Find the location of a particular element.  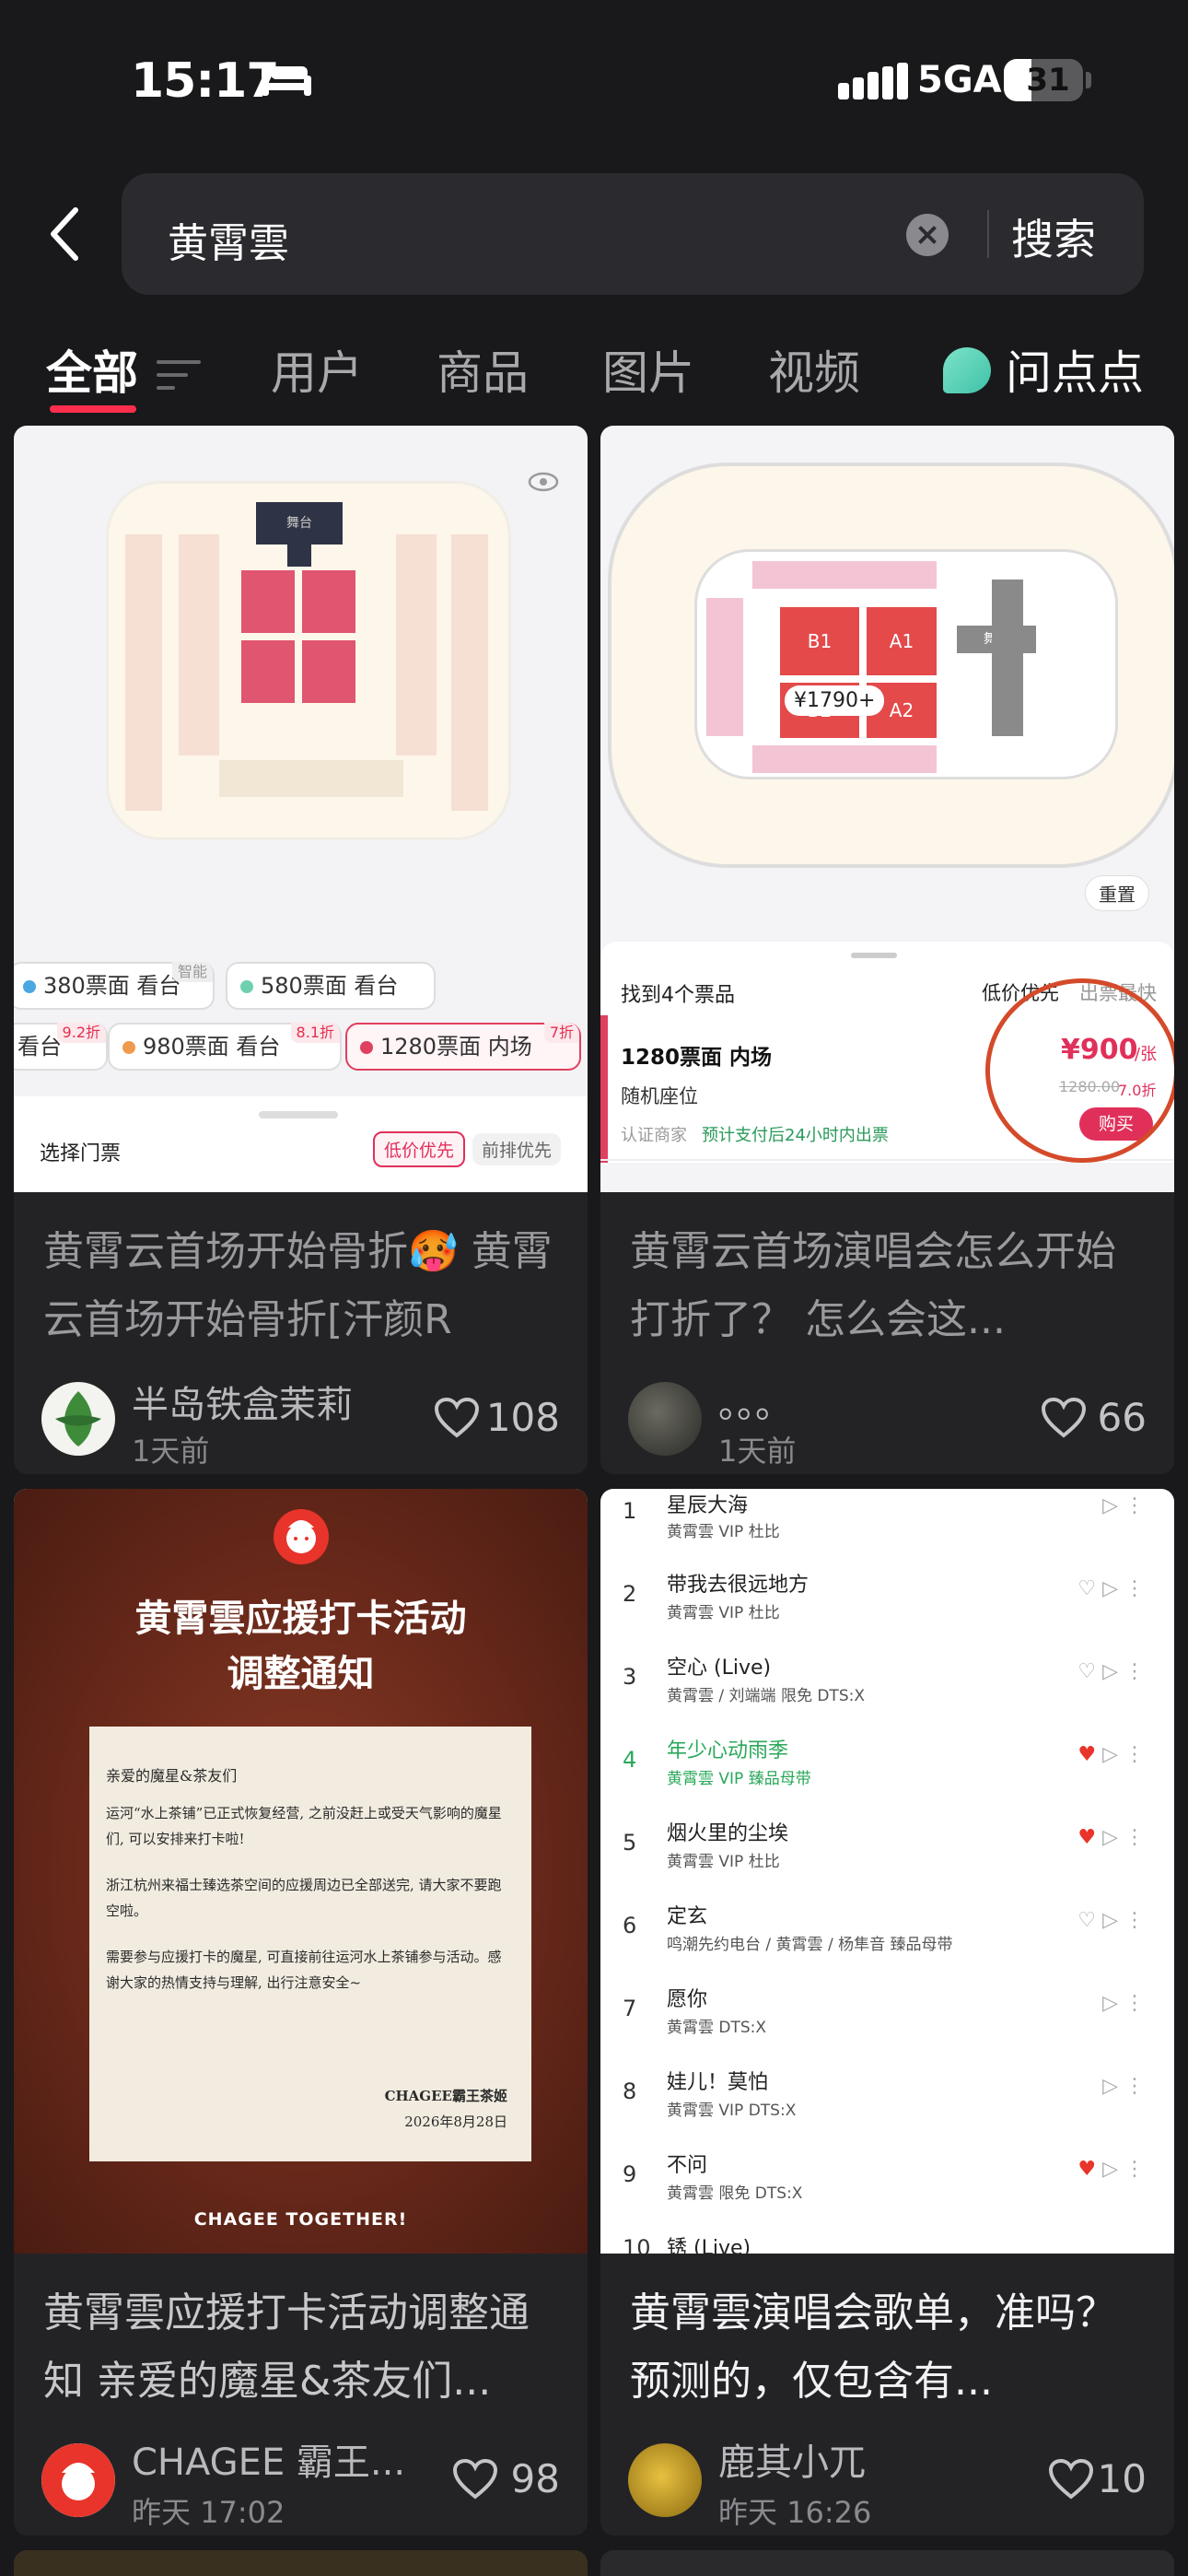

tab-videos: 视频 is located at coordinates (814, 369).